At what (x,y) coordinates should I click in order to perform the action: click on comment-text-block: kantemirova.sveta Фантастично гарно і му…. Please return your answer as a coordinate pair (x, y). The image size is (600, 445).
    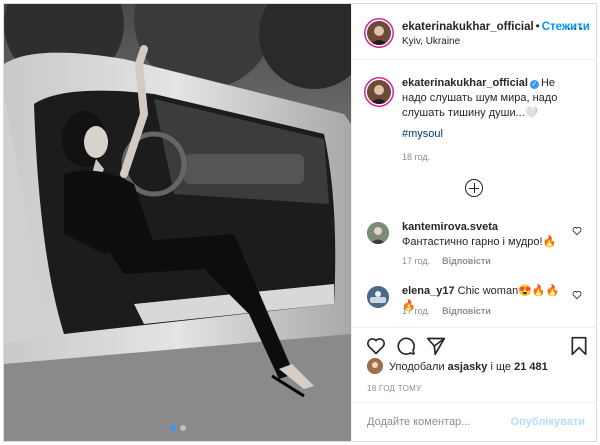
    Looking at the image, I should click on (484, 235).